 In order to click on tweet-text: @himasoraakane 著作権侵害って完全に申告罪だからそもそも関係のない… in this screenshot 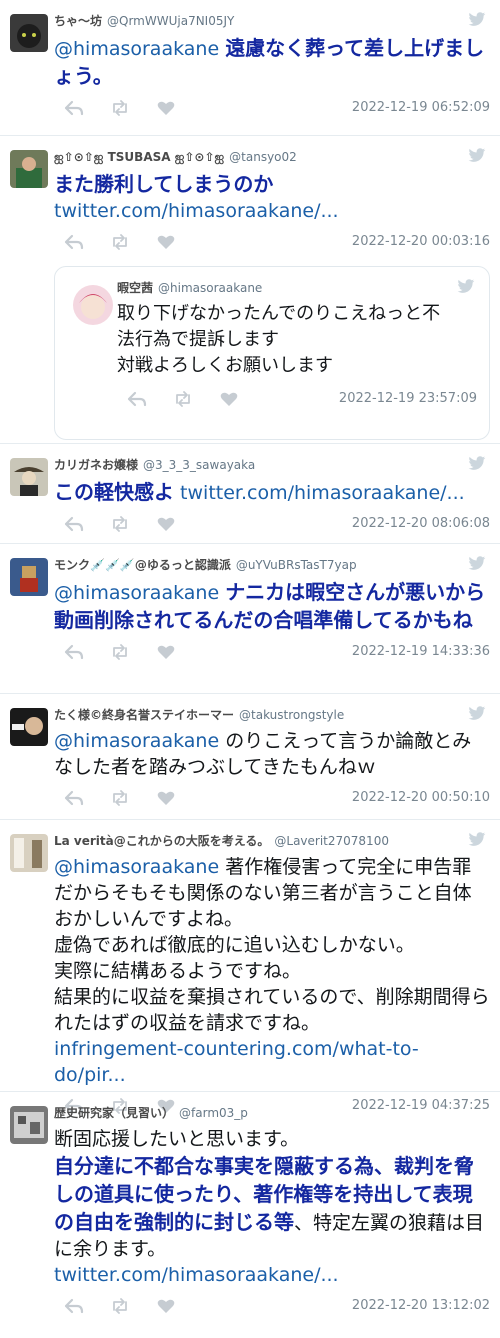, I will do `click(272, 971)`.